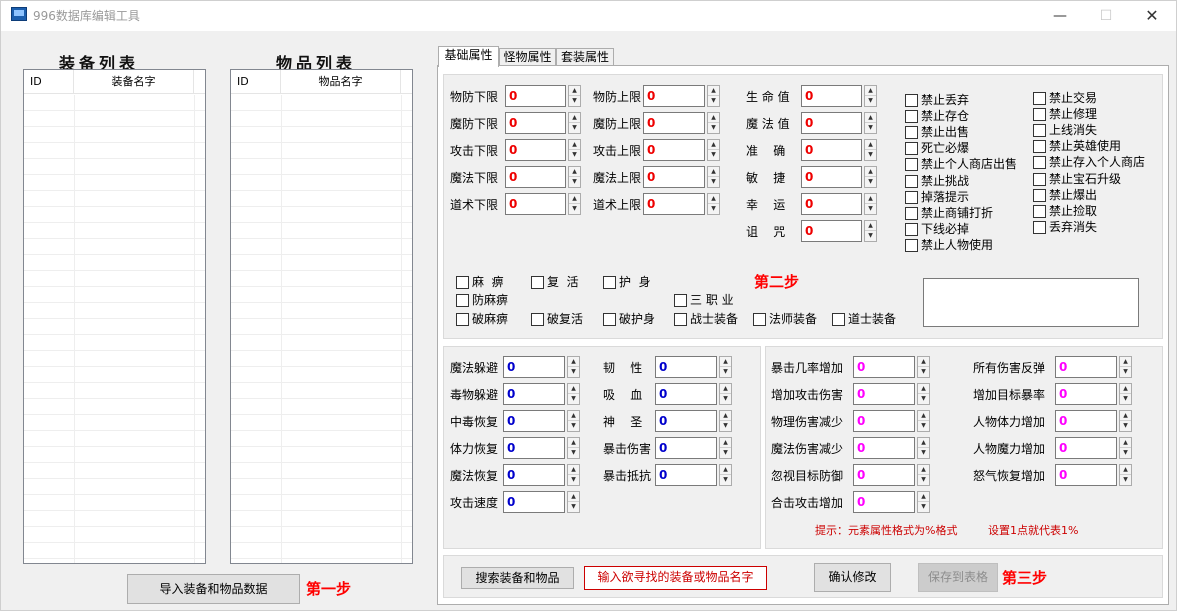 The height and width of the screenshot is (611, 1177). What do you see at coordinates (852, 577) in the screenshot?
I see `confirm-edit-button: 确认修改` at bounding box center [852, 577].